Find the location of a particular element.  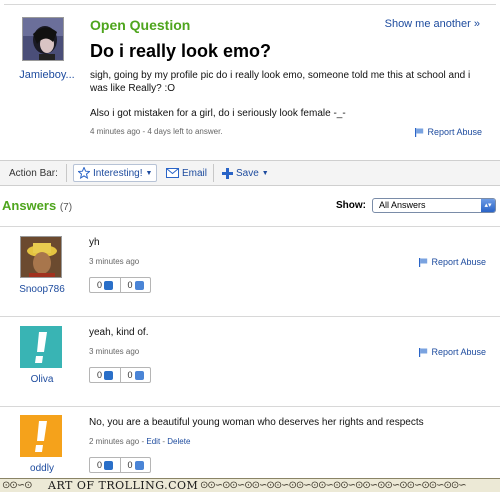

action-bar-label: Action Bar: is located at coordinates (33, 173).